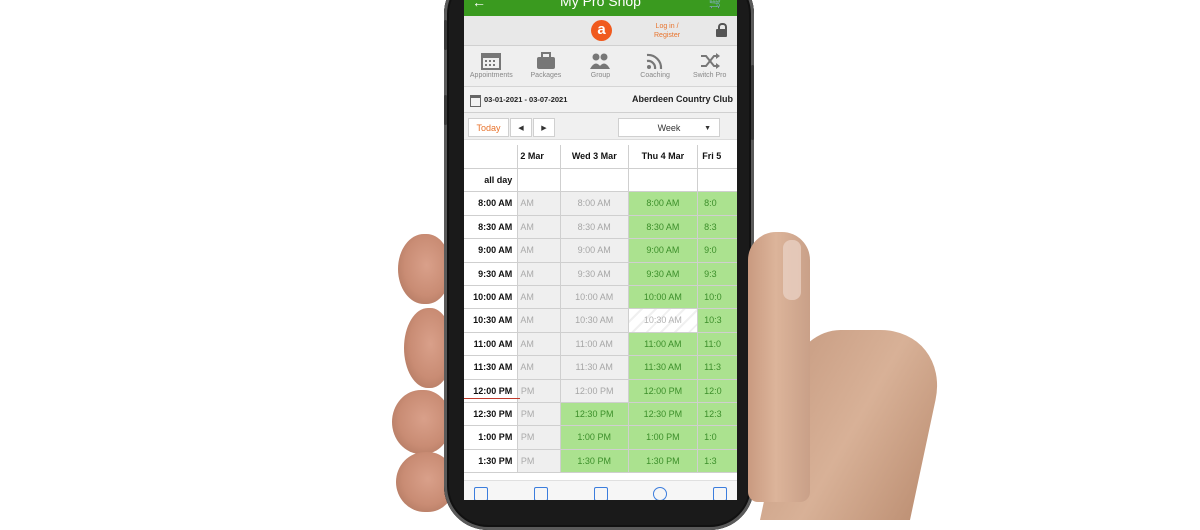 The width and height of the screenshot is (1200, 530). I want to click on briefcase-icon, so click(545, 60).